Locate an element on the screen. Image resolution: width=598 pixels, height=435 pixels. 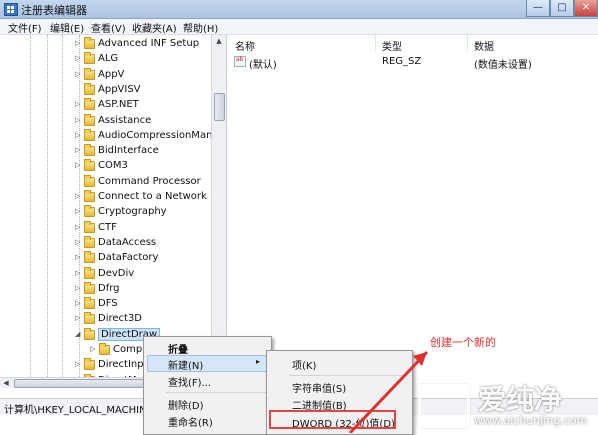
tree-item-label: AudioCompressionManag is located at coordinates (161, 135).